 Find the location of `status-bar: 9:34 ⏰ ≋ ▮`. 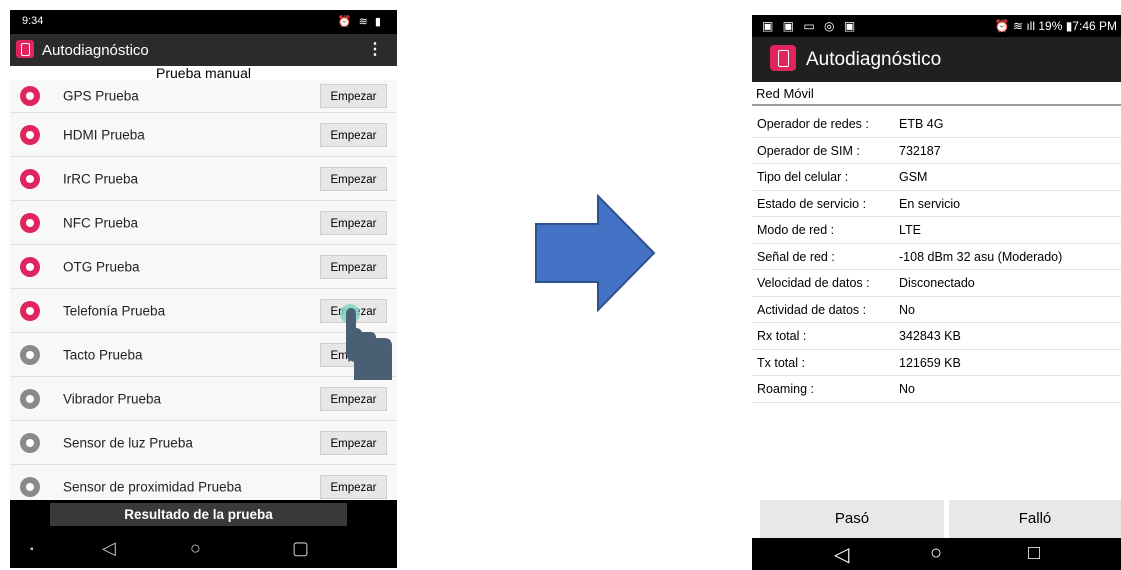

status-bar: 9:34 ⏰ ≋ ▮ is located at coordinates (203, 22).